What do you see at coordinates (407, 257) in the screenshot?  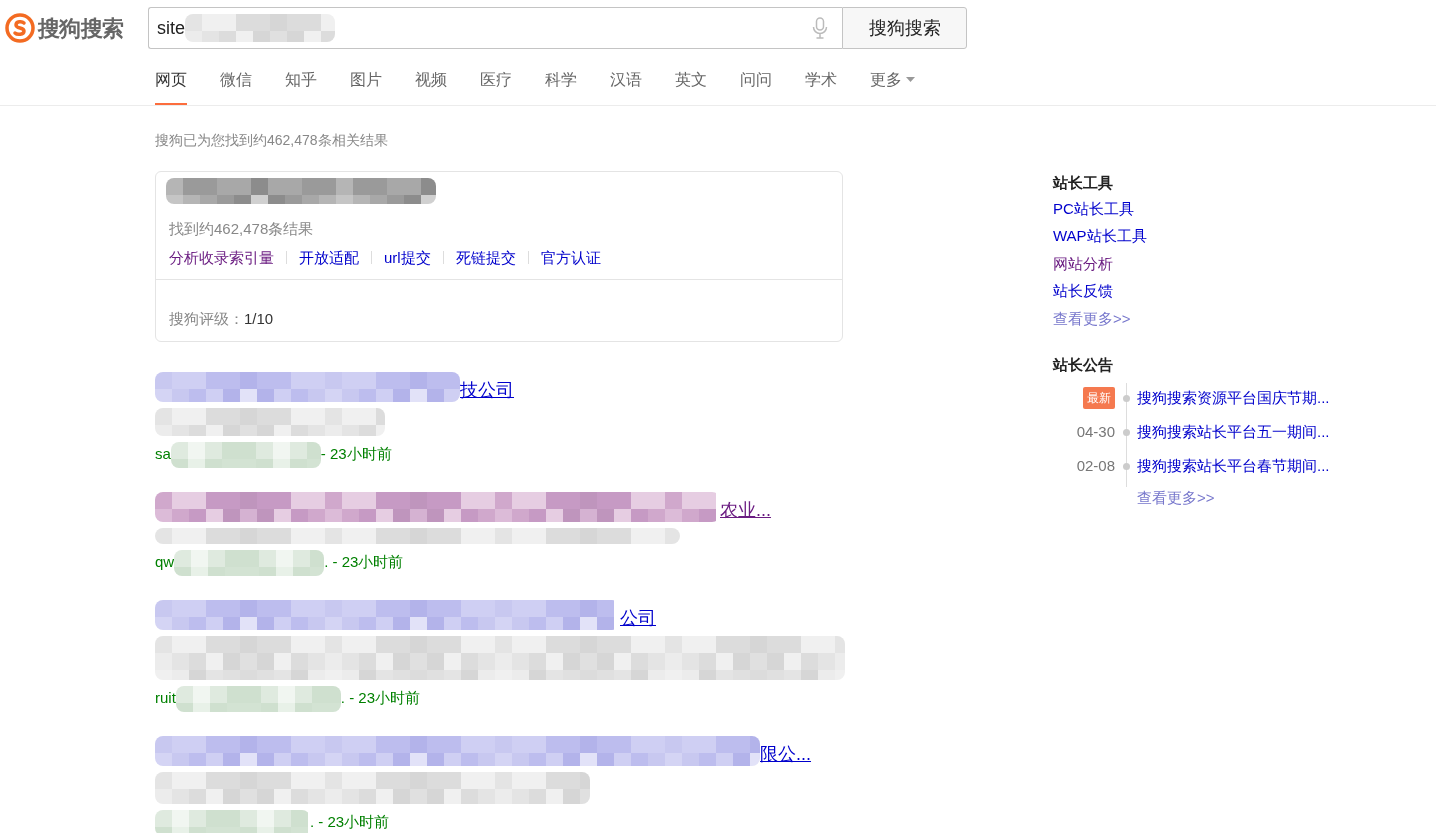 I see `tool-link: url提交` at bounding box center [407, 257].